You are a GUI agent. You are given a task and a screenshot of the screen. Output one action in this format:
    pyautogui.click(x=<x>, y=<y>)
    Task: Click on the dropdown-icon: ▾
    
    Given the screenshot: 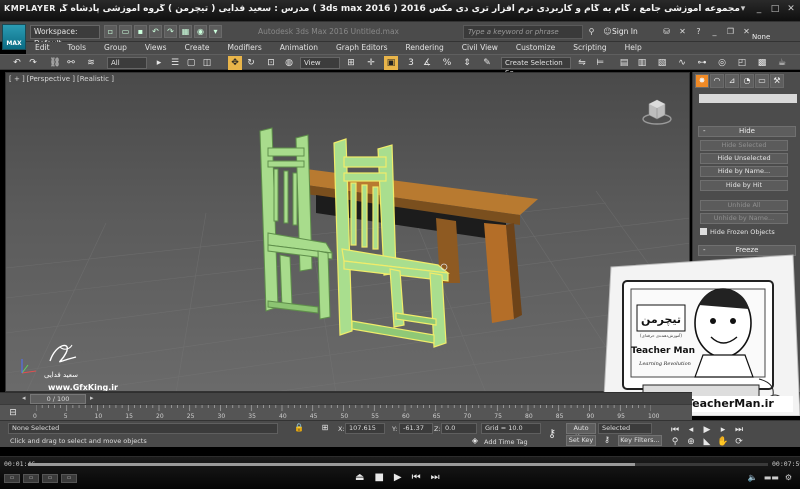 What is the action you would take?
    pyautogui.click(x=215, y=31)
    